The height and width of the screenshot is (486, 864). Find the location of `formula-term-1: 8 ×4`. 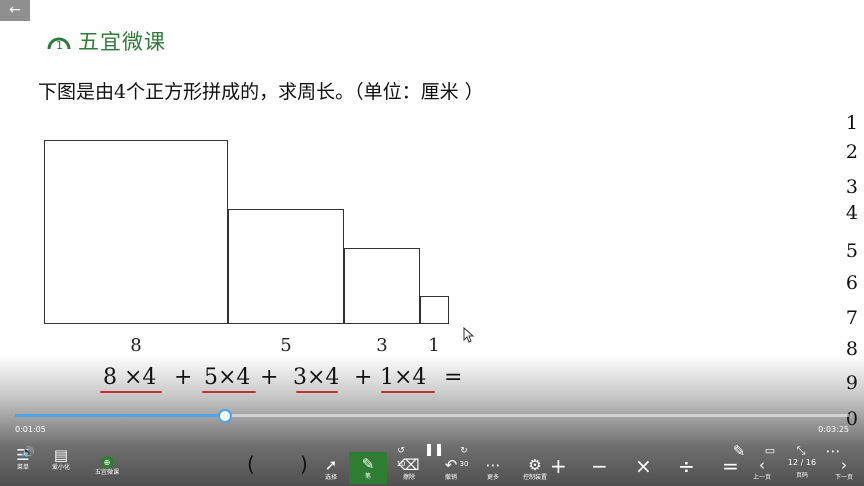

formula-term-1: 8 ×4 is located at coordinates (130, 377).